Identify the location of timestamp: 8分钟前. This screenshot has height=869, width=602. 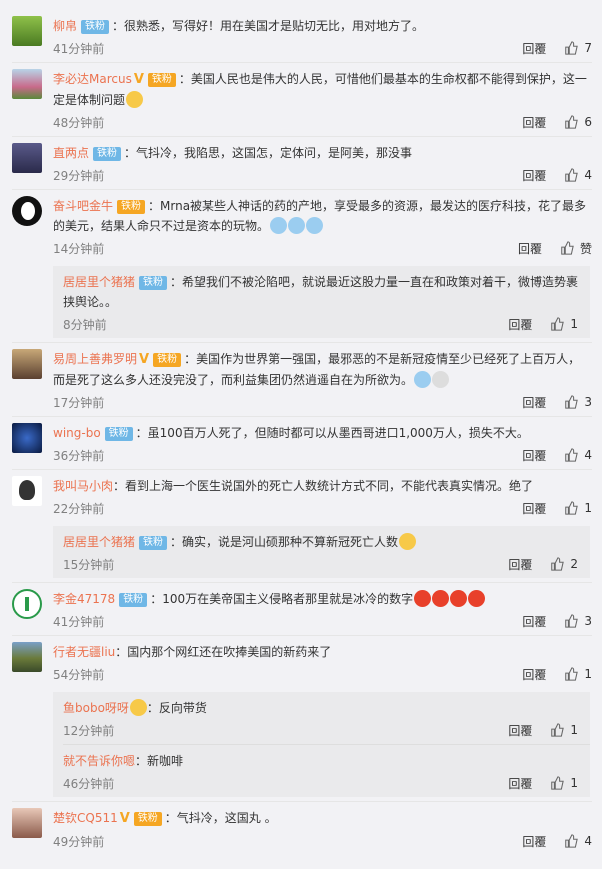
(85, 324).